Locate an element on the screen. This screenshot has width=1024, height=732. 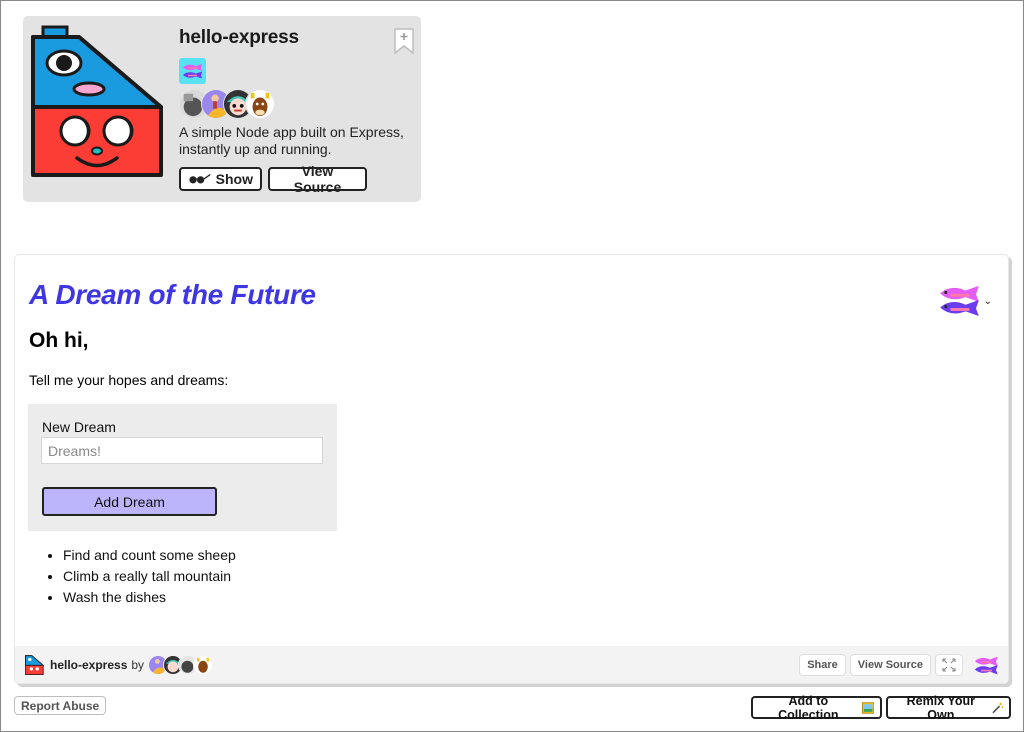
footer-collaborator-list is located at coordinates (181, 664).